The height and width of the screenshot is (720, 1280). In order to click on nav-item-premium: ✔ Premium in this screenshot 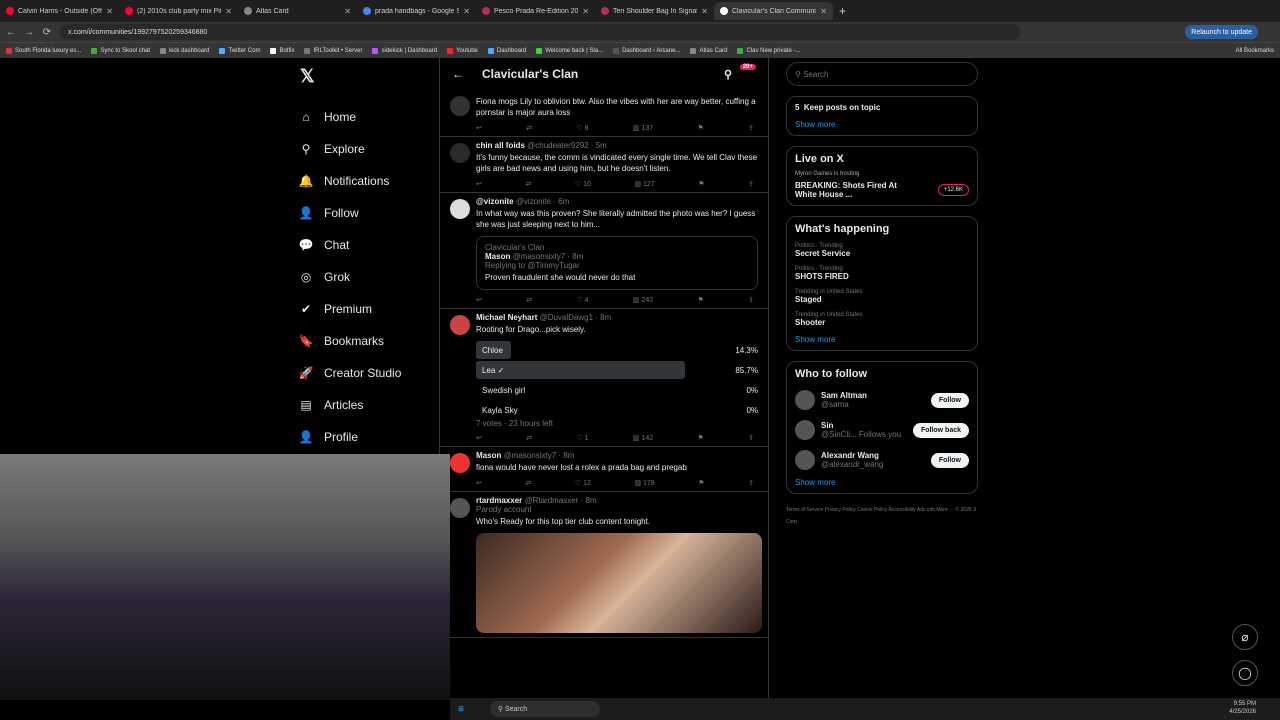, I will do `click(368, 309)`.